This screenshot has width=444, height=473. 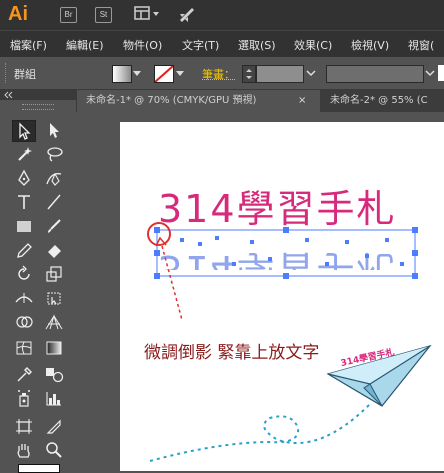 What do you see at coordinates (260, 432) in the screenshot?
I see `flight-path` at bounding box center [260, 432].